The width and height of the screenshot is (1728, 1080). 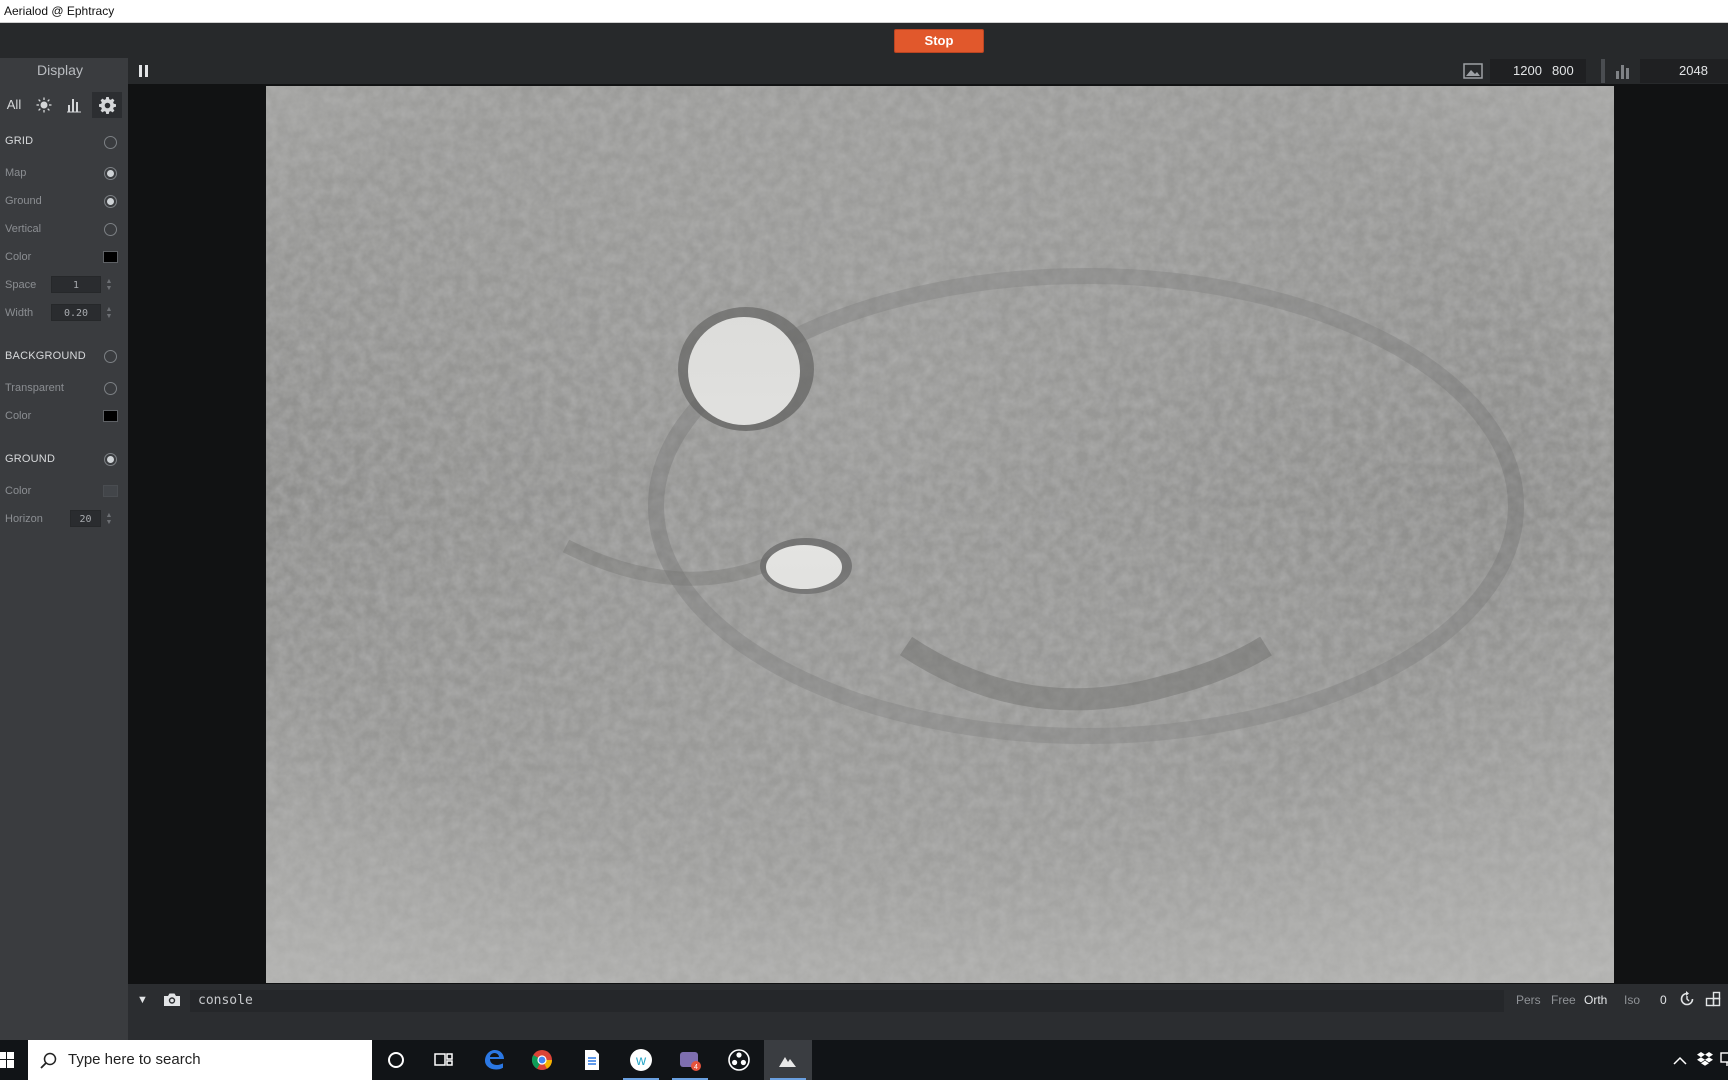 I want to click on tab-all: All, so click(x=14, y=105).